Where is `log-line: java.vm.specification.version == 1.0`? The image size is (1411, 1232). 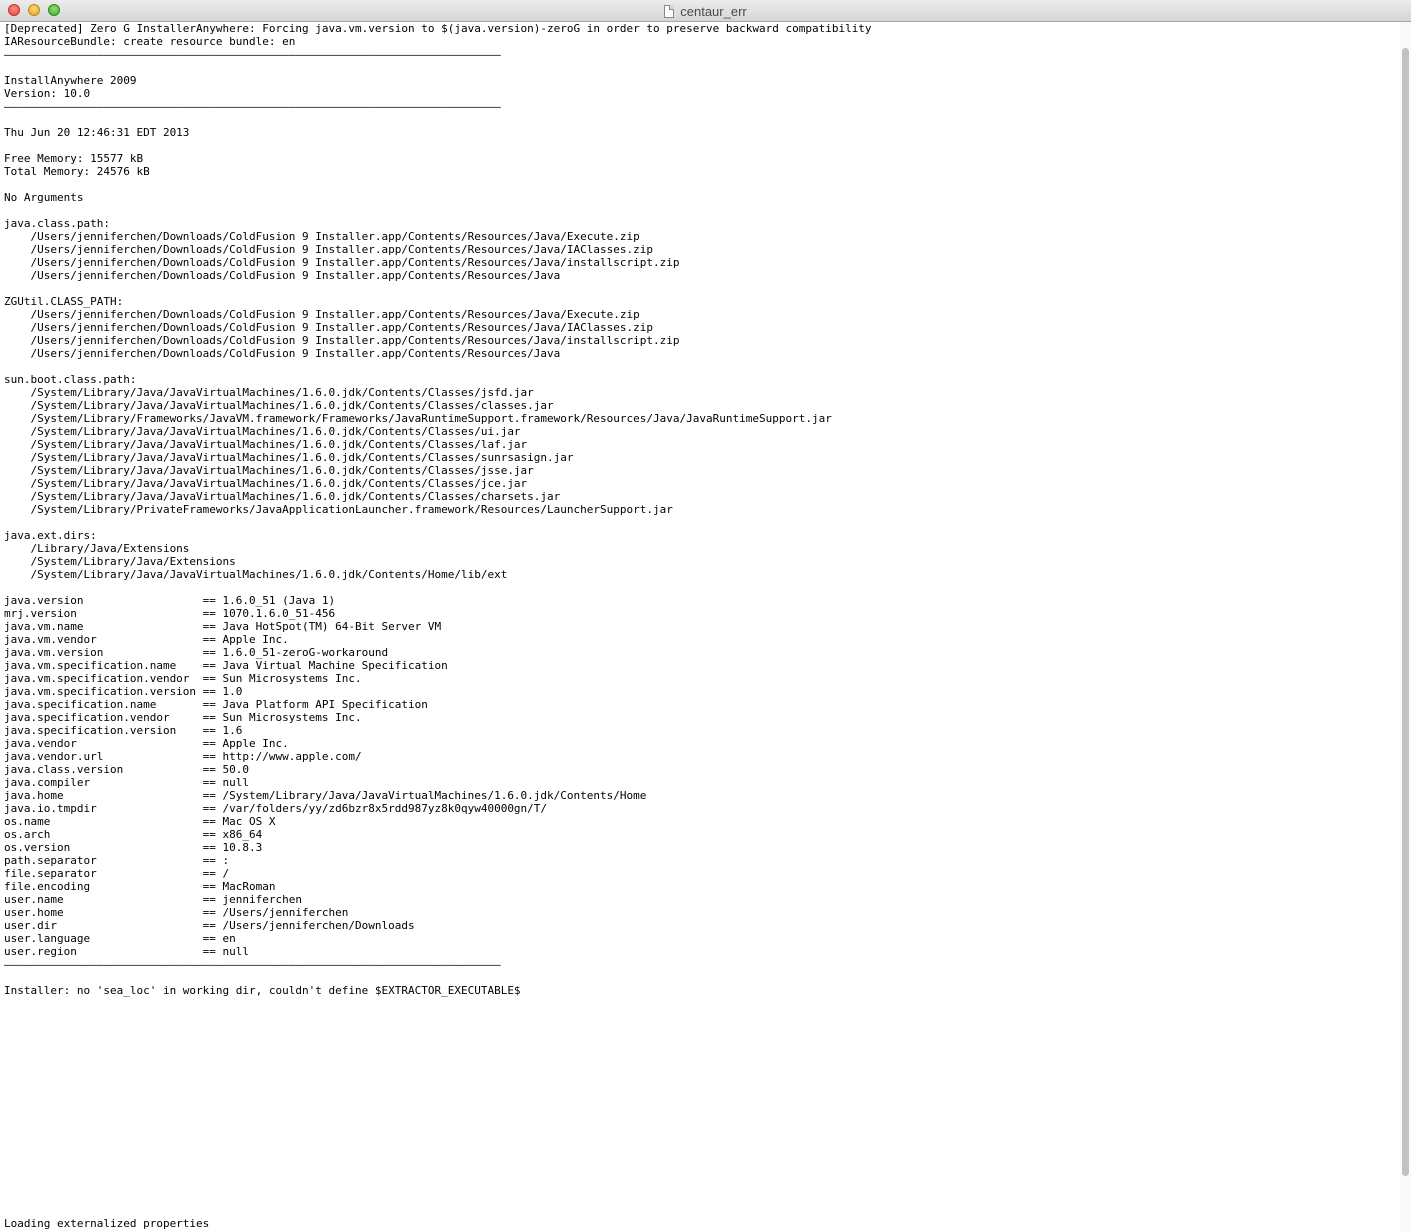 log-line: java.vm.specification.version == 1.0 is located at coordinates (123, 691).